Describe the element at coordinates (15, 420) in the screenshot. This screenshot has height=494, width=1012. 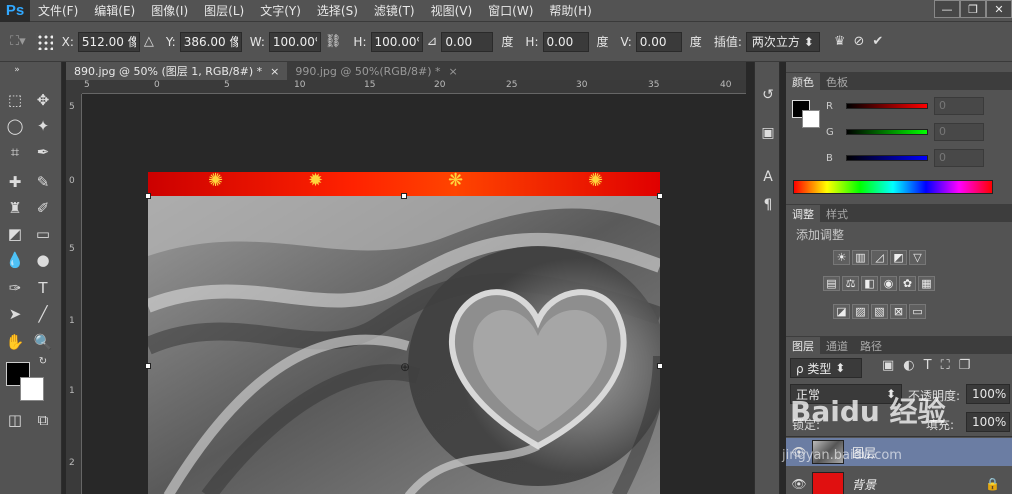
I see `quick-mask-icon: ◫` at that location.